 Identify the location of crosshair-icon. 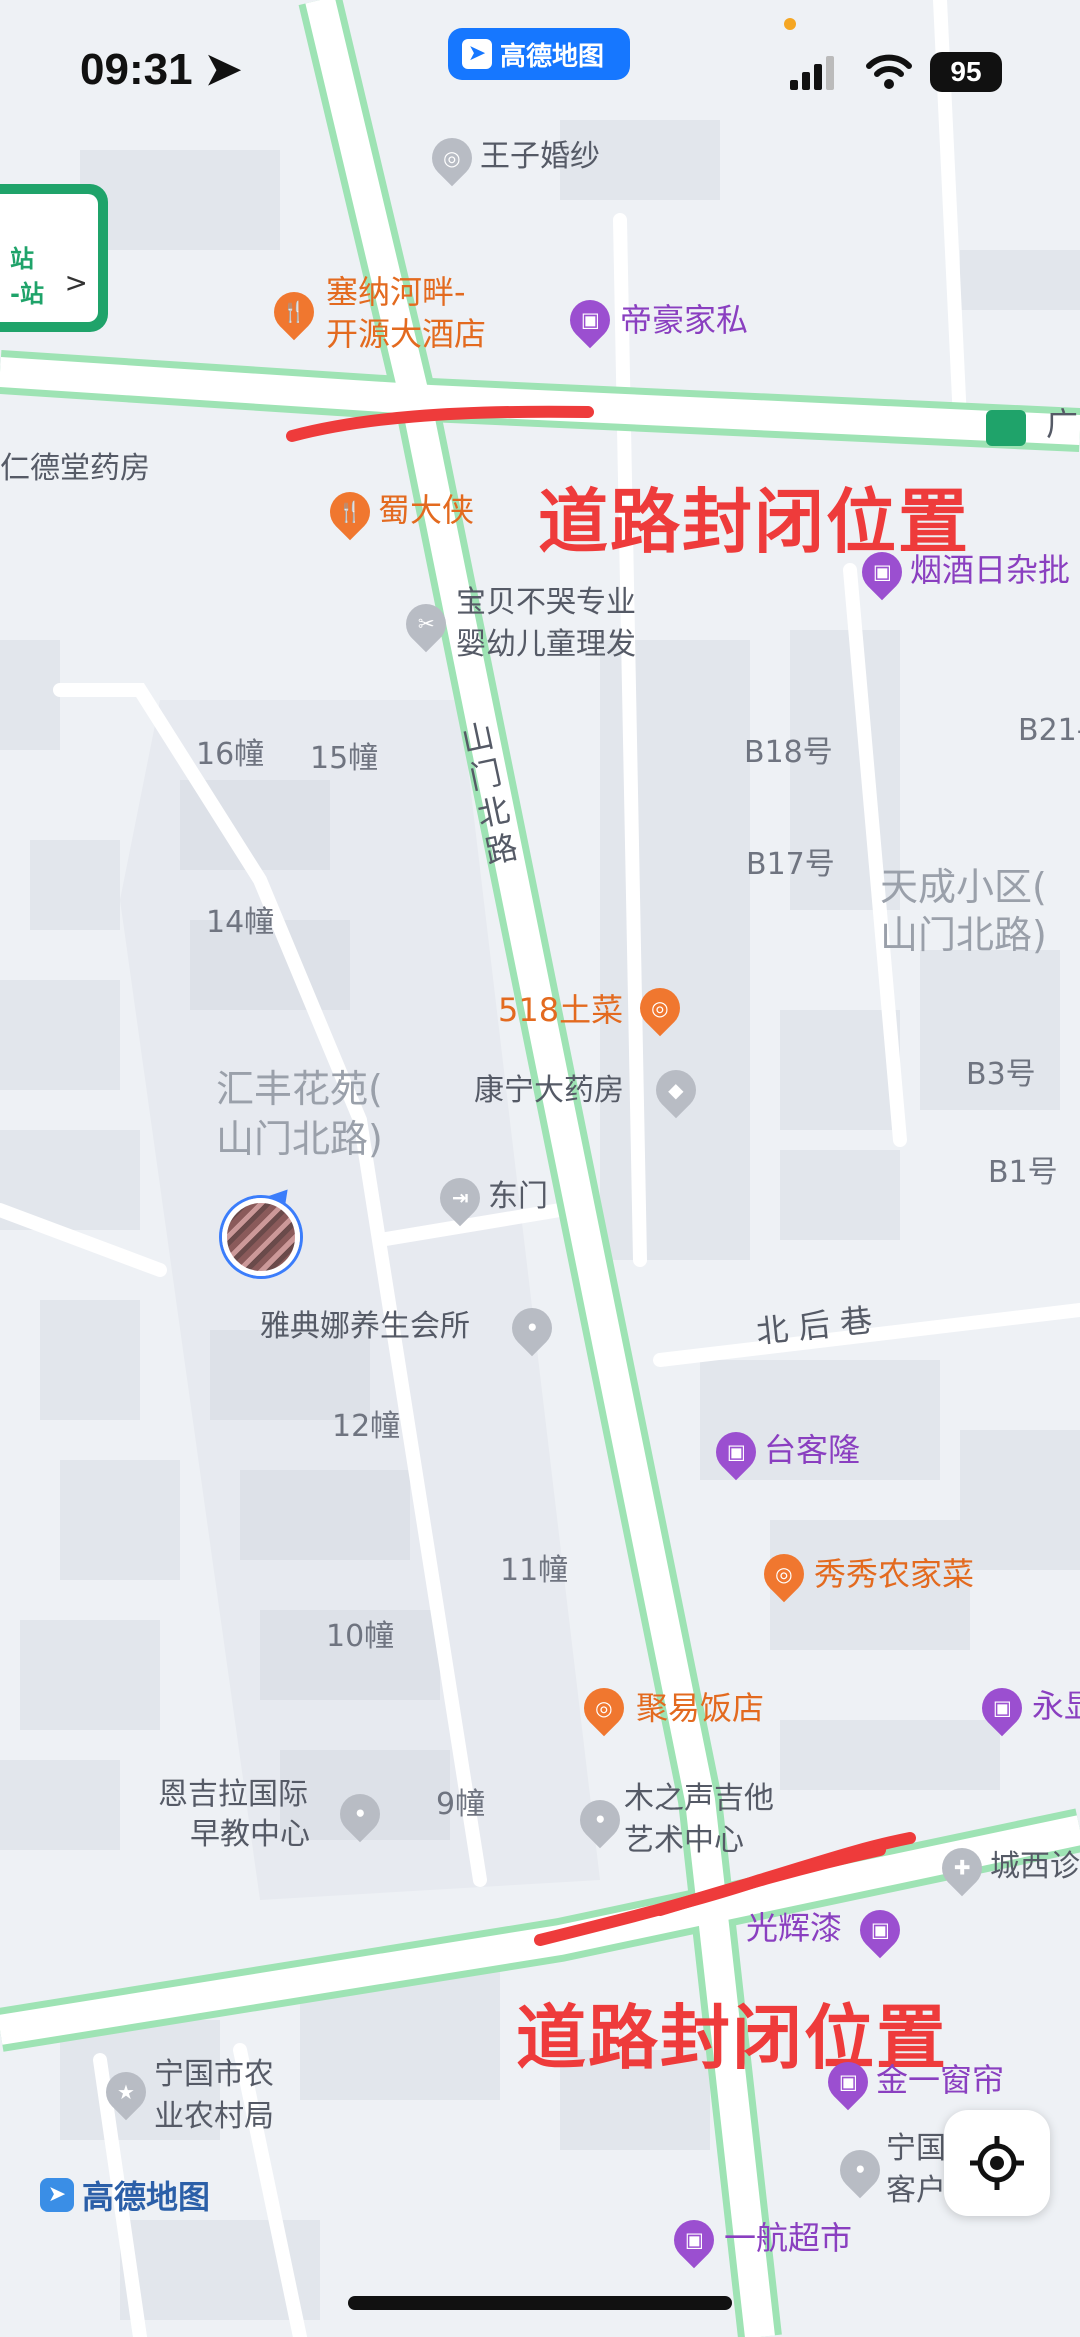
(997, 2163).